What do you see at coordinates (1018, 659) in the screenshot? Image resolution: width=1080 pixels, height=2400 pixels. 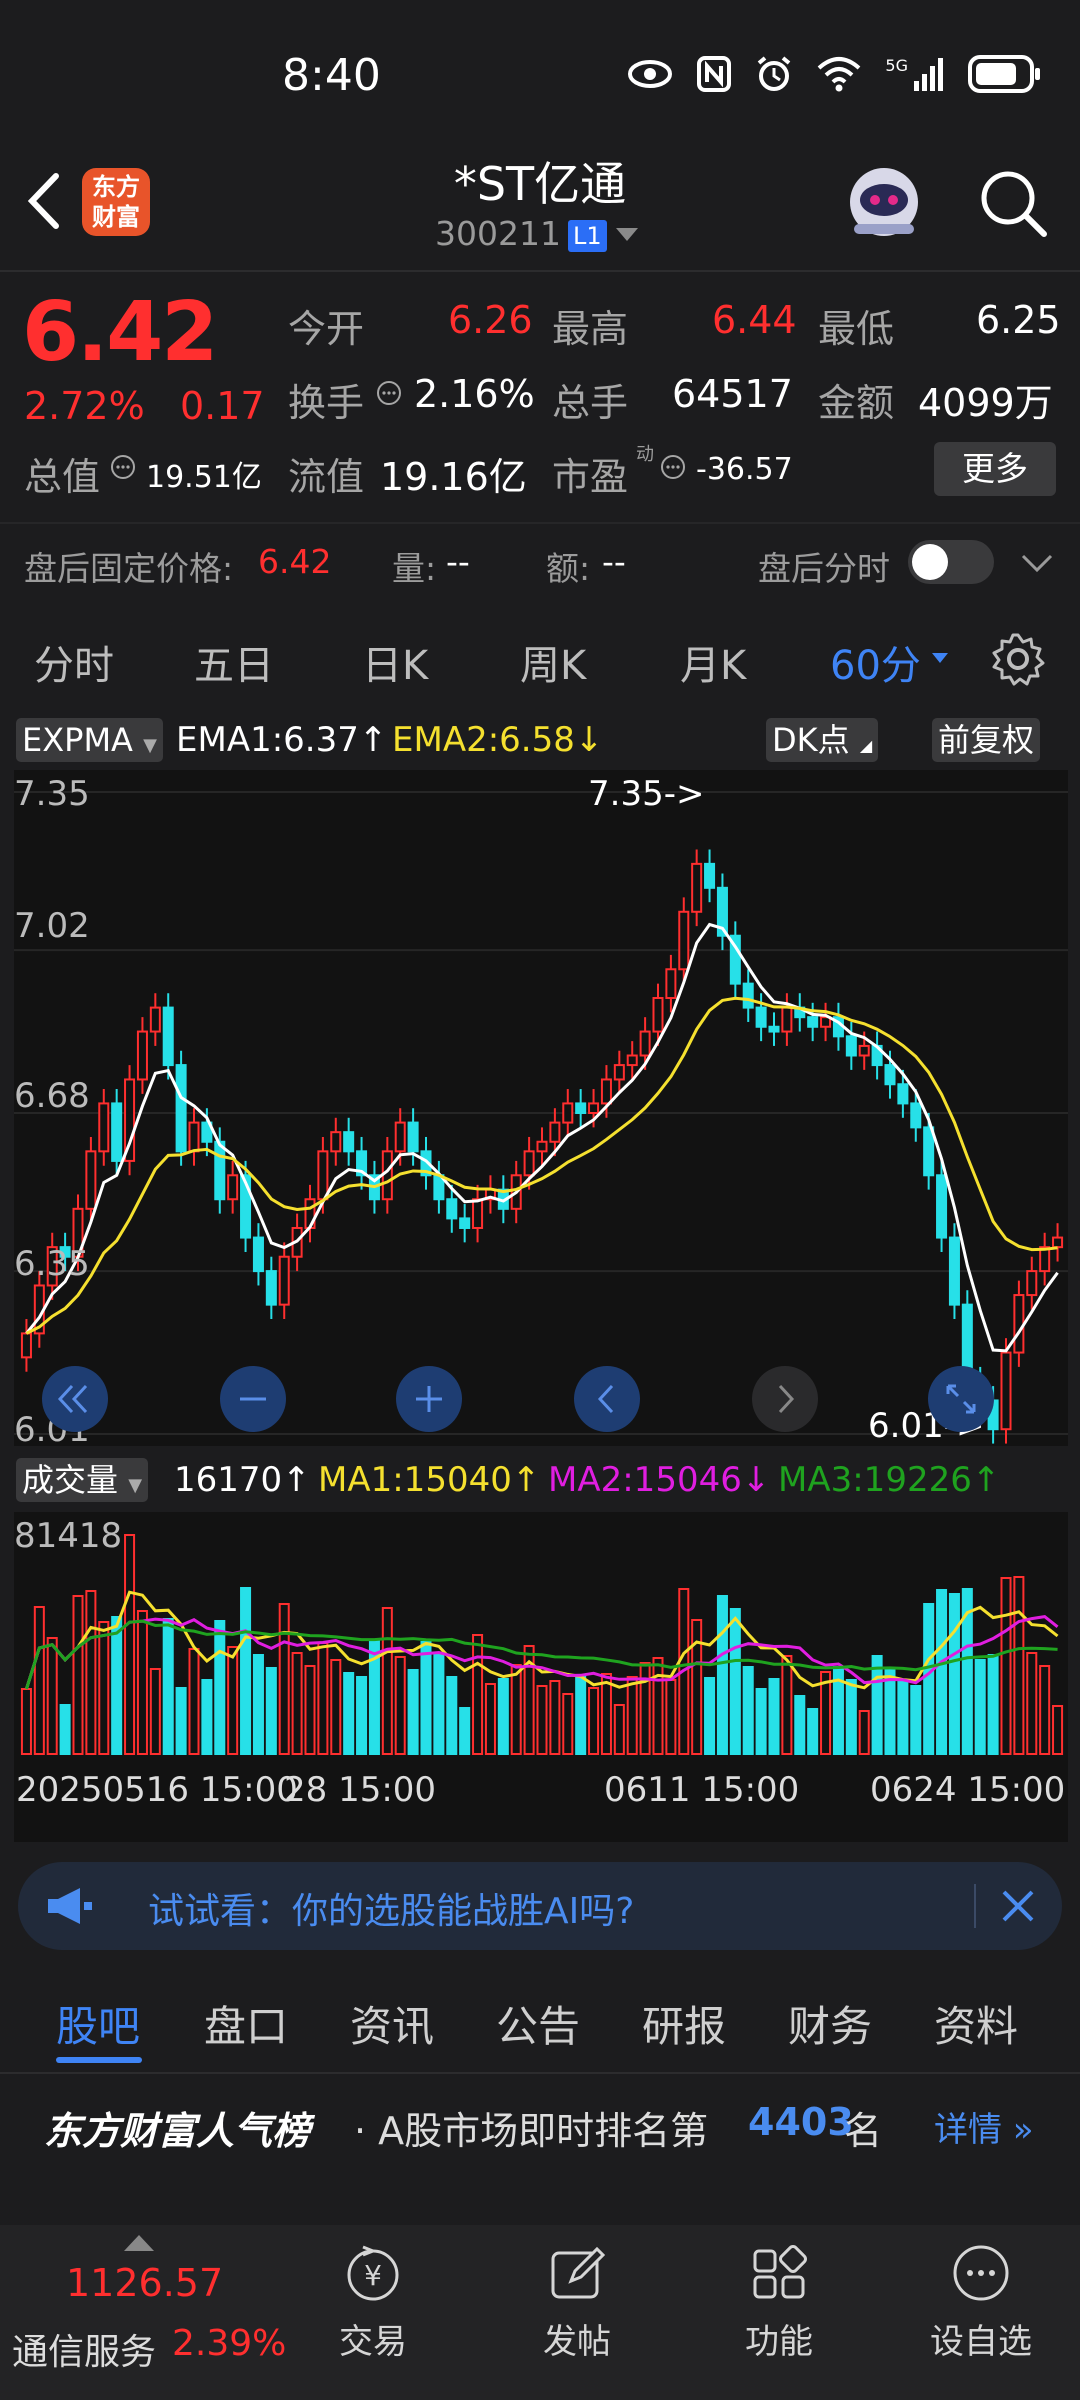 I see `settings-gear-icon` at bounding box center [1018, 659].